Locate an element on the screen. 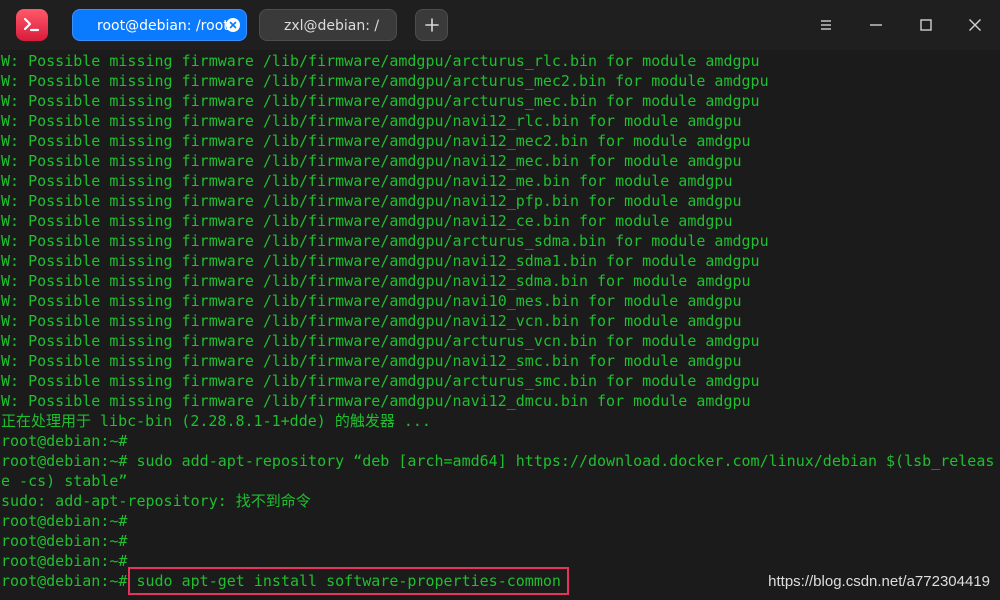 The width and height of the screenshot is (1000, 600). menu-button is located at coordinates (826, 25).